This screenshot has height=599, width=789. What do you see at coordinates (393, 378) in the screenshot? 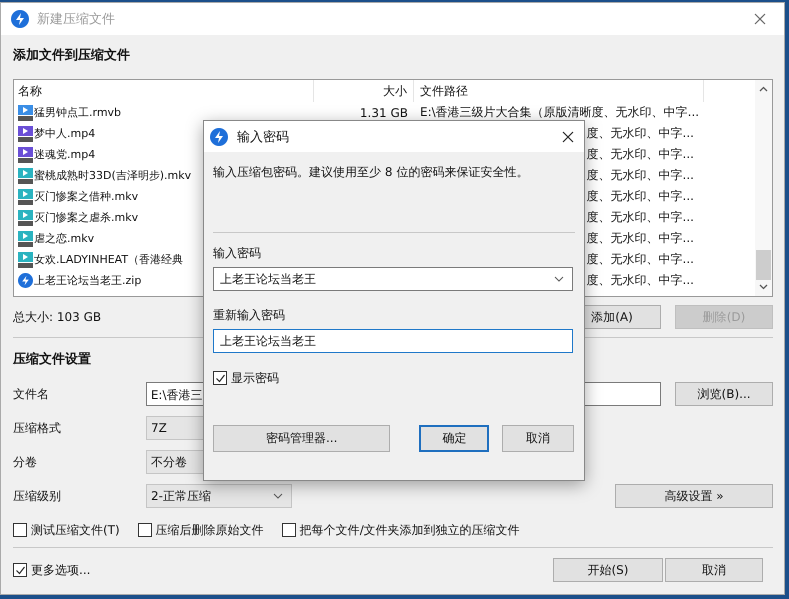
I see `show-password-checkbox: 显示密码` at bounding box center [393, 378].